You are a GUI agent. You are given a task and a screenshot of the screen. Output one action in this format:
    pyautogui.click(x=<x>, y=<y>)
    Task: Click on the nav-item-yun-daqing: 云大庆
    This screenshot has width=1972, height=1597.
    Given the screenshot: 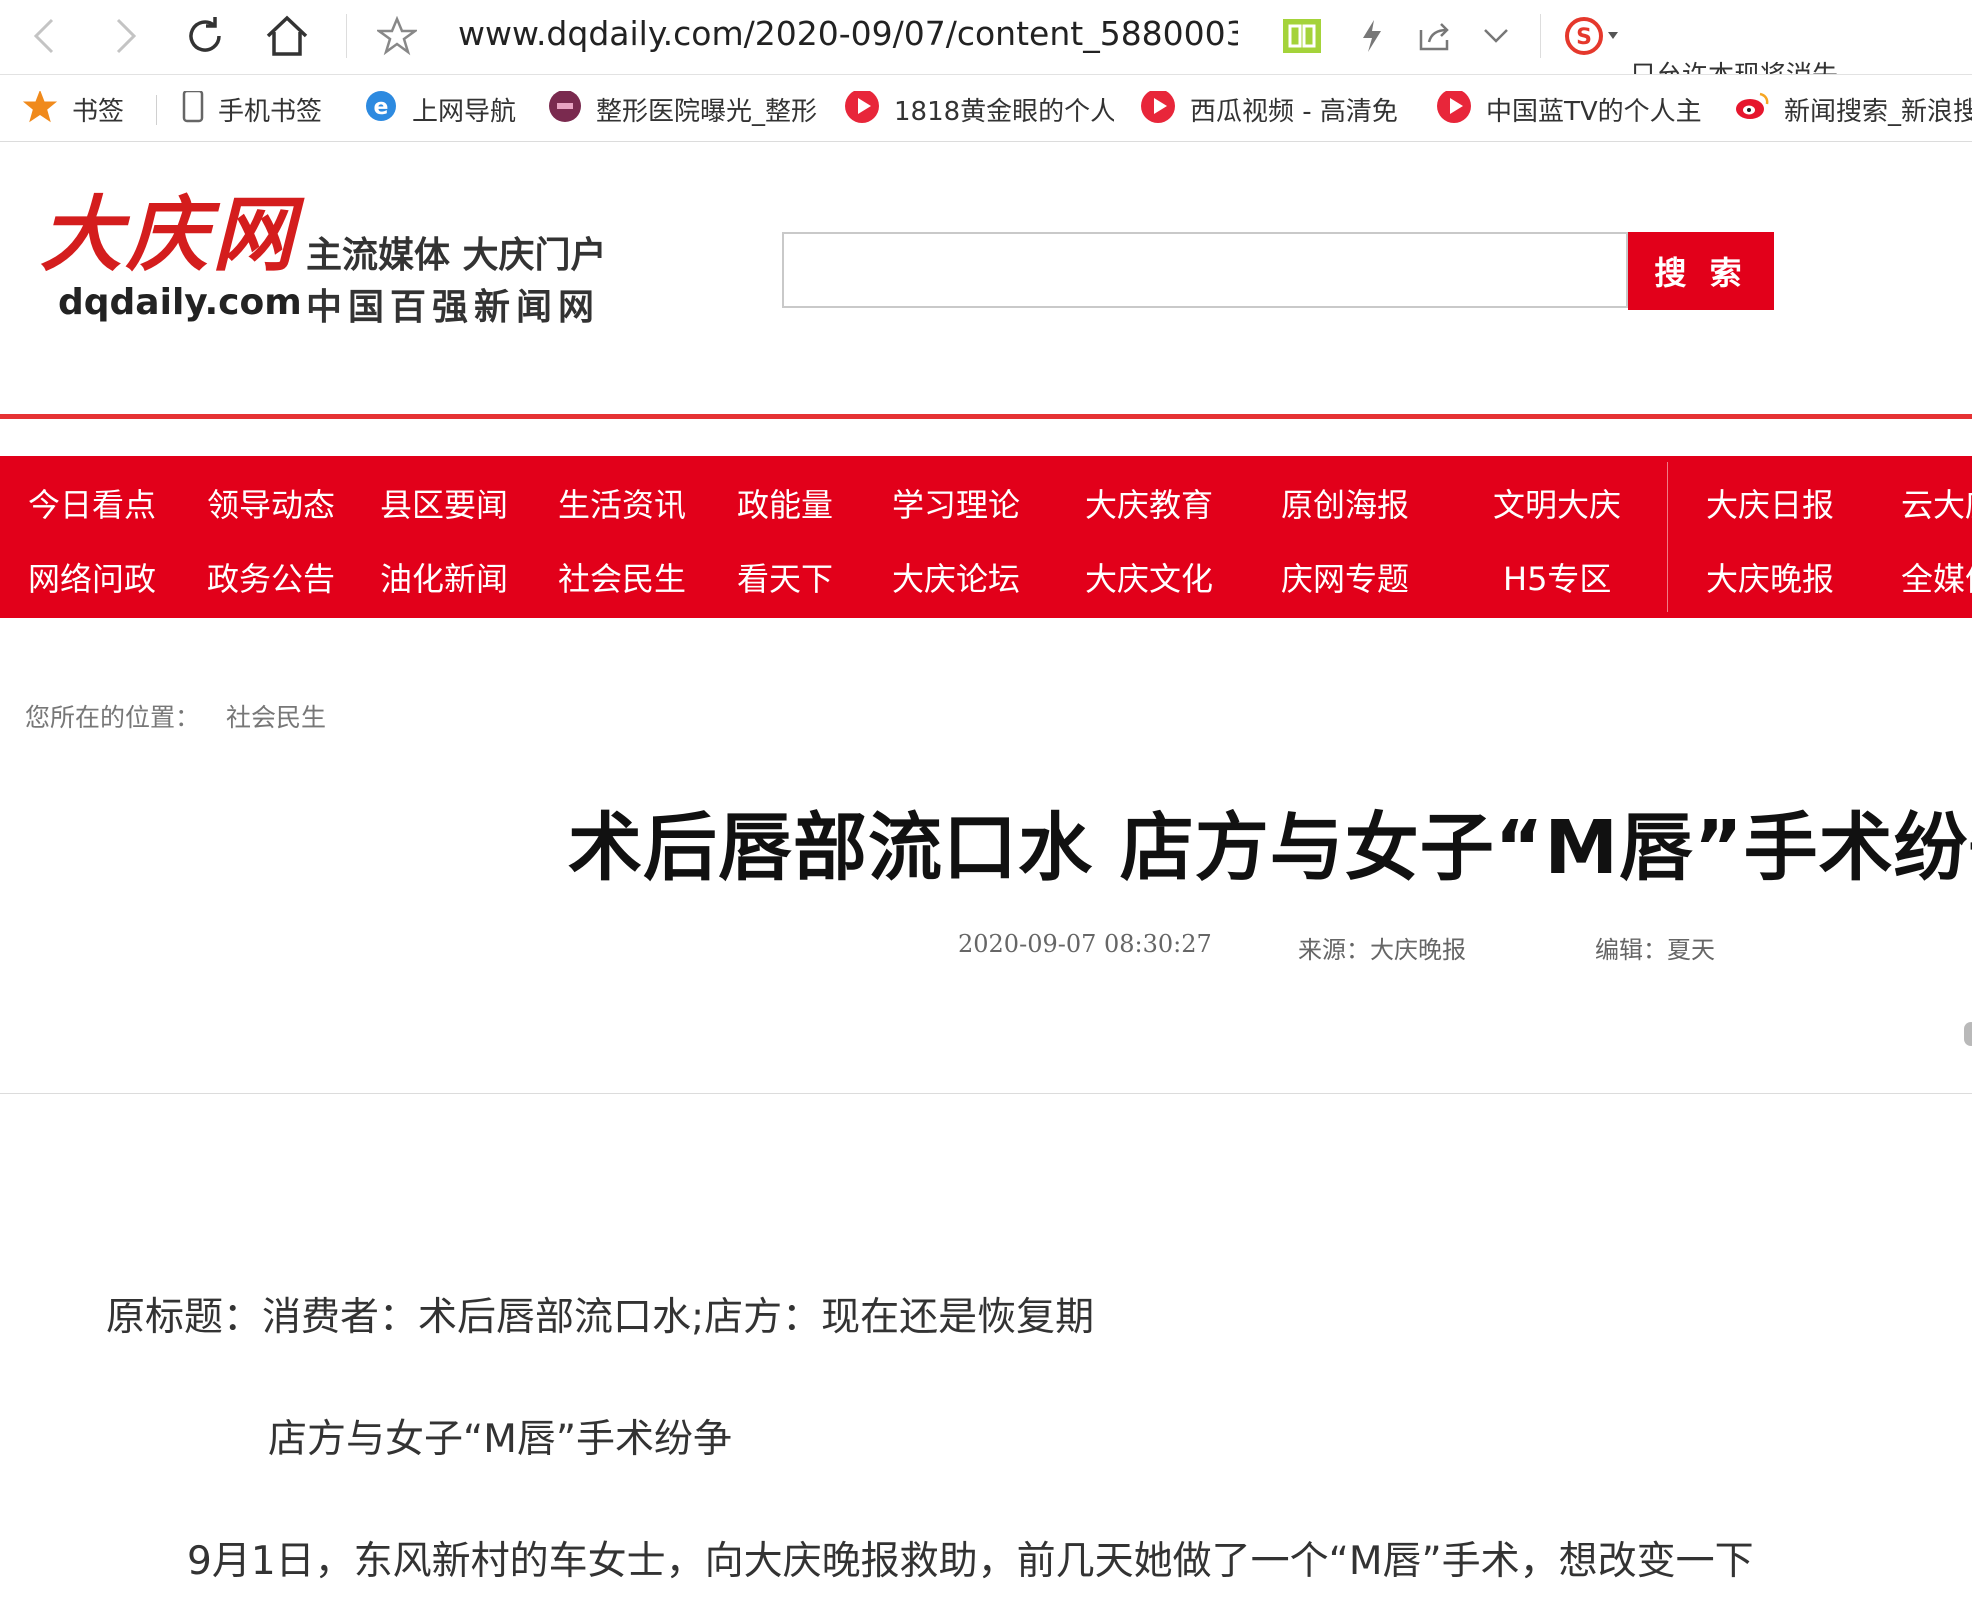 What is the action you would take?
    pyautogui.click(x=1936, y=503)
    